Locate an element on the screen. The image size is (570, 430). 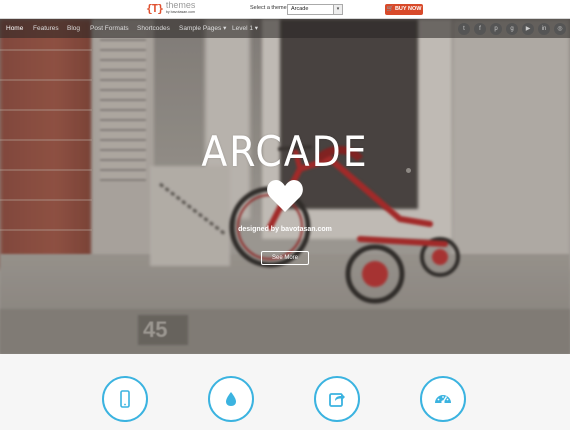
nav-item-shortcodes: Shortcodes is located at coordinates (153, 28).